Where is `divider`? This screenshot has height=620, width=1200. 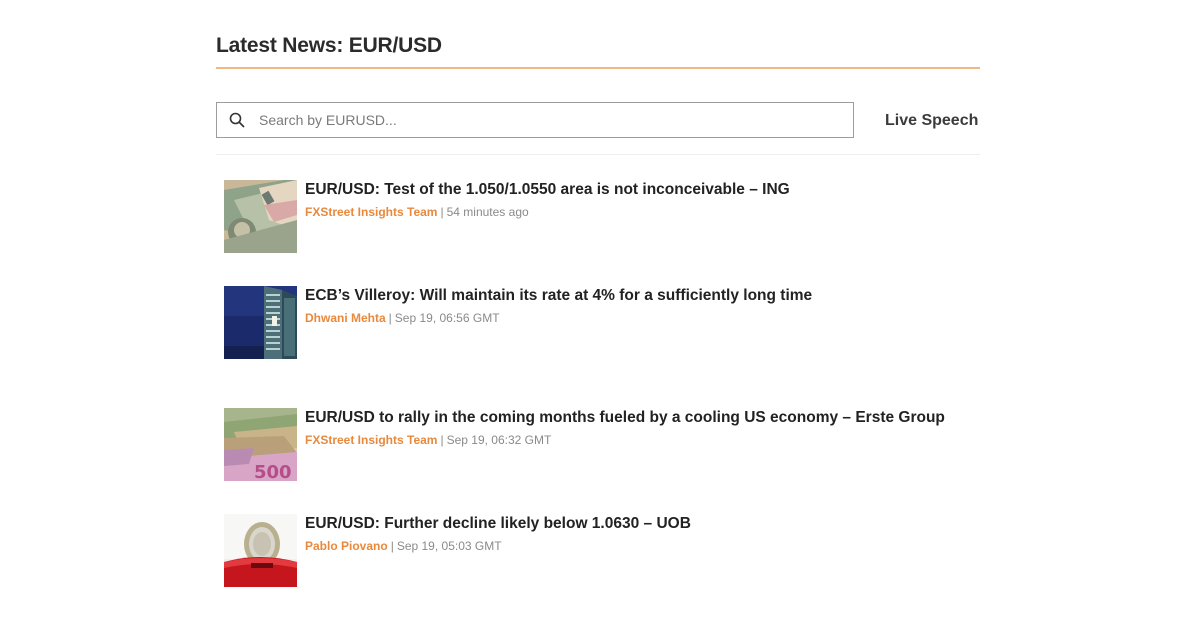
divider is located at coordinates (598, 154).